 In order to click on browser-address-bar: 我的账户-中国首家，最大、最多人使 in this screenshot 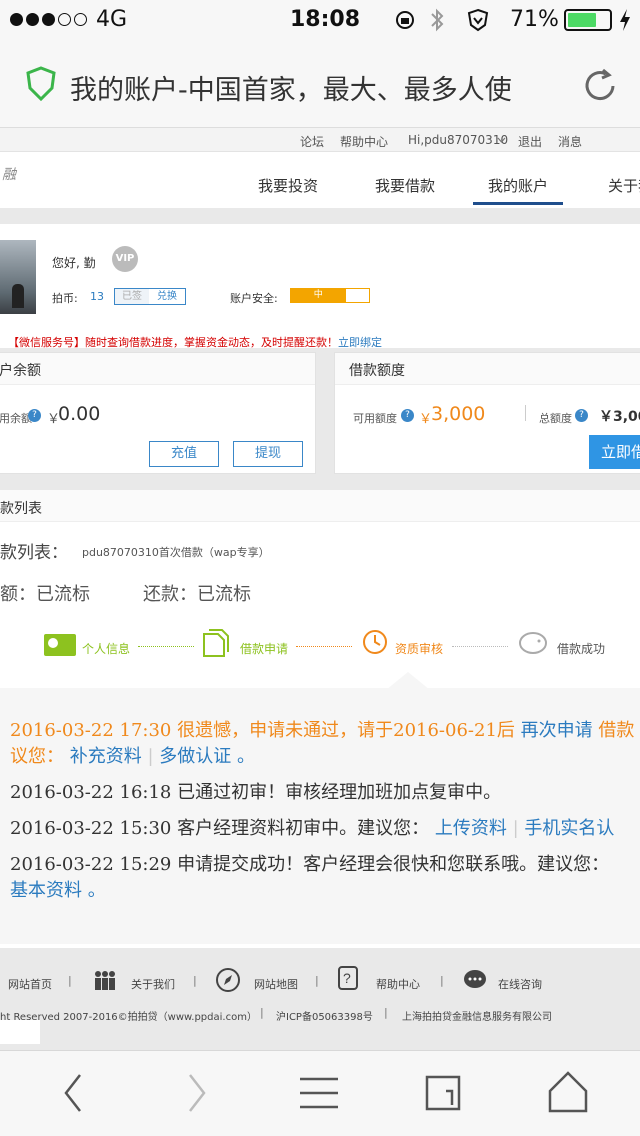, I will do `click(320, 84)`.